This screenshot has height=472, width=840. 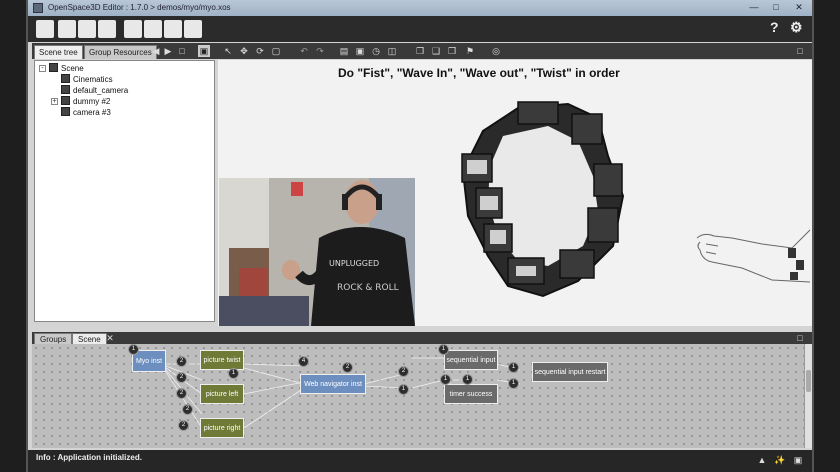 I want to click on undock-icon: □, so click(x=182, y=51).